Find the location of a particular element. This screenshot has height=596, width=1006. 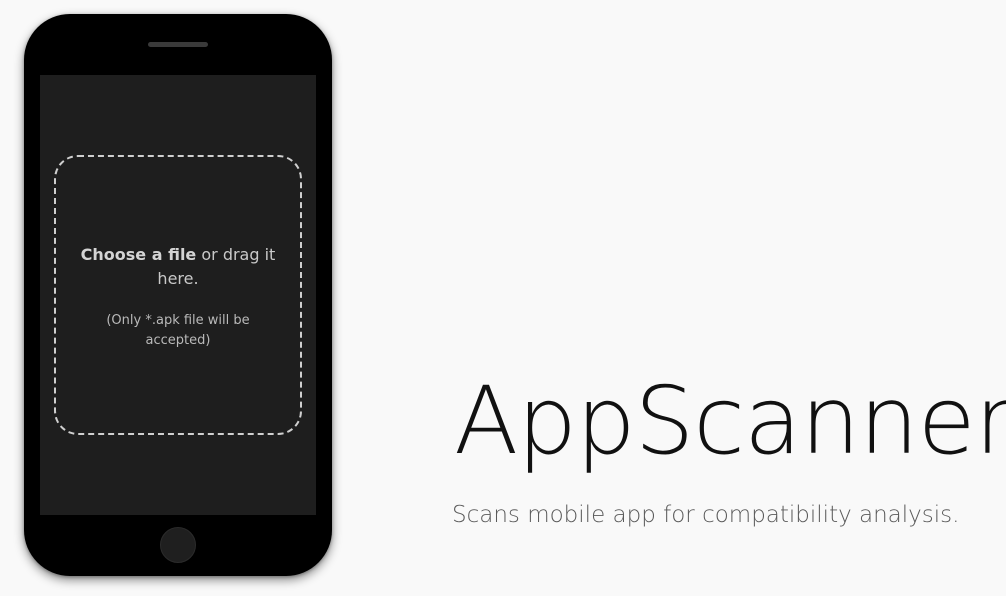

accepted-file-note: (Only *.apk file will be accepted) is located at coordinates (178, 330).